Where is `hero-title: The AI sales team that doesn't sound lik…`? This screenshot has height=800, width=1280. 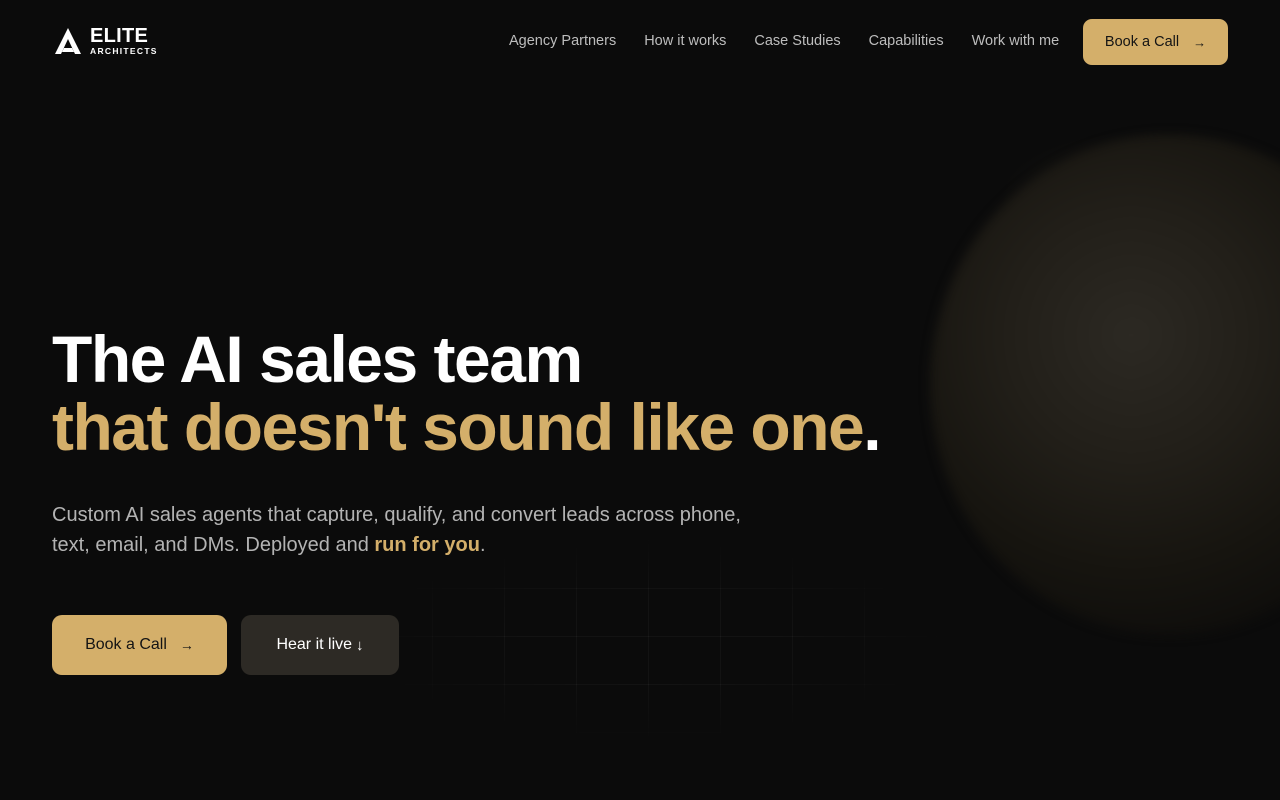
hero-title: The AI sales team that doesn't sound lik… is located at coordinates (467, 393).